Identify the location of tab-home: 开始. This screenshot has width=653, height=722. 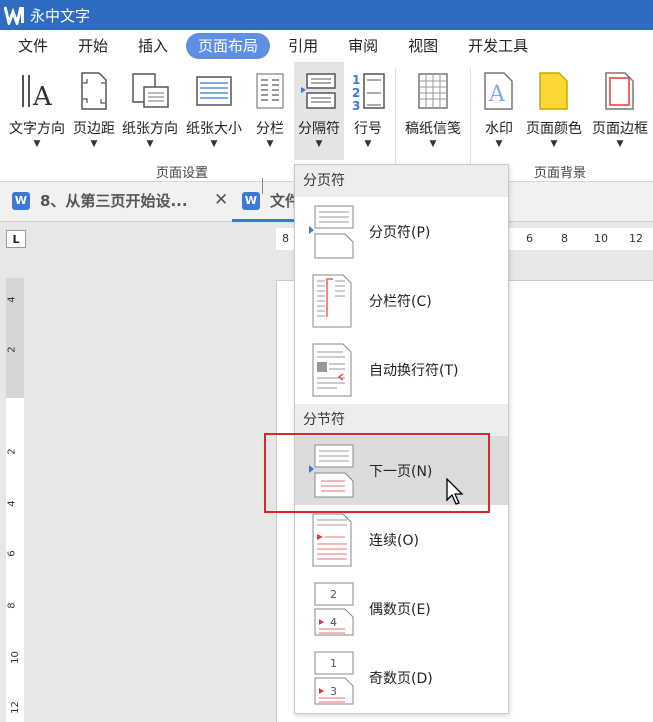
(93, 46).